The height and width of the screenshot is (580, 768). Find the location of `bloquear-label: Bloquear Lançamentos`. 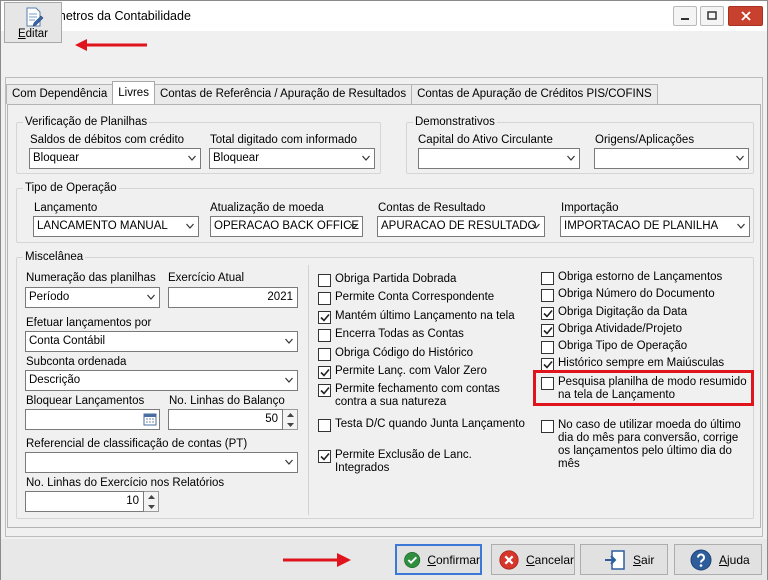

bloquear-label: Bloquear Lançamentos is located at coordinates (85, 401).